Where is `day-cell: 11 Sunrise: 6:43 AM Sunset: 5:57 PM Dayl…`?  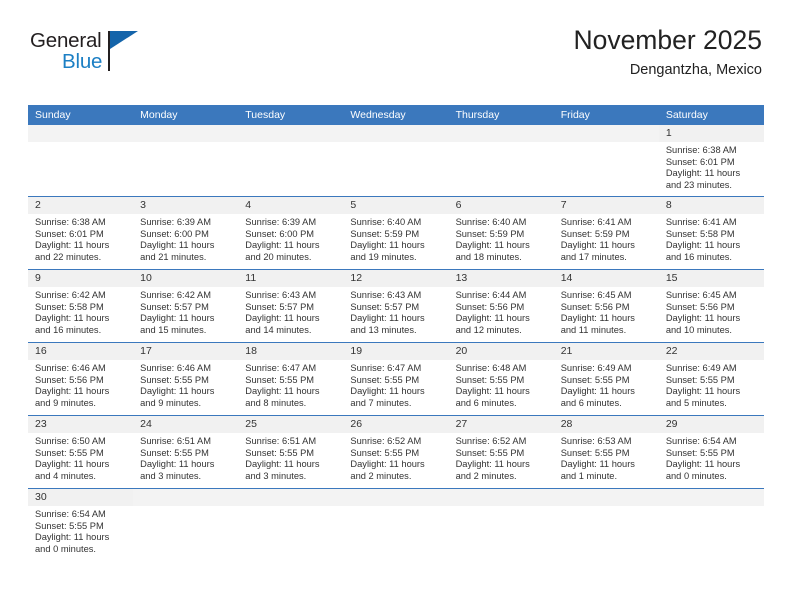
day-cell: 11 Sunrise: 6:43 AM Sunset: 5:57 PM Dayl… is located at coordinates (291, 306).